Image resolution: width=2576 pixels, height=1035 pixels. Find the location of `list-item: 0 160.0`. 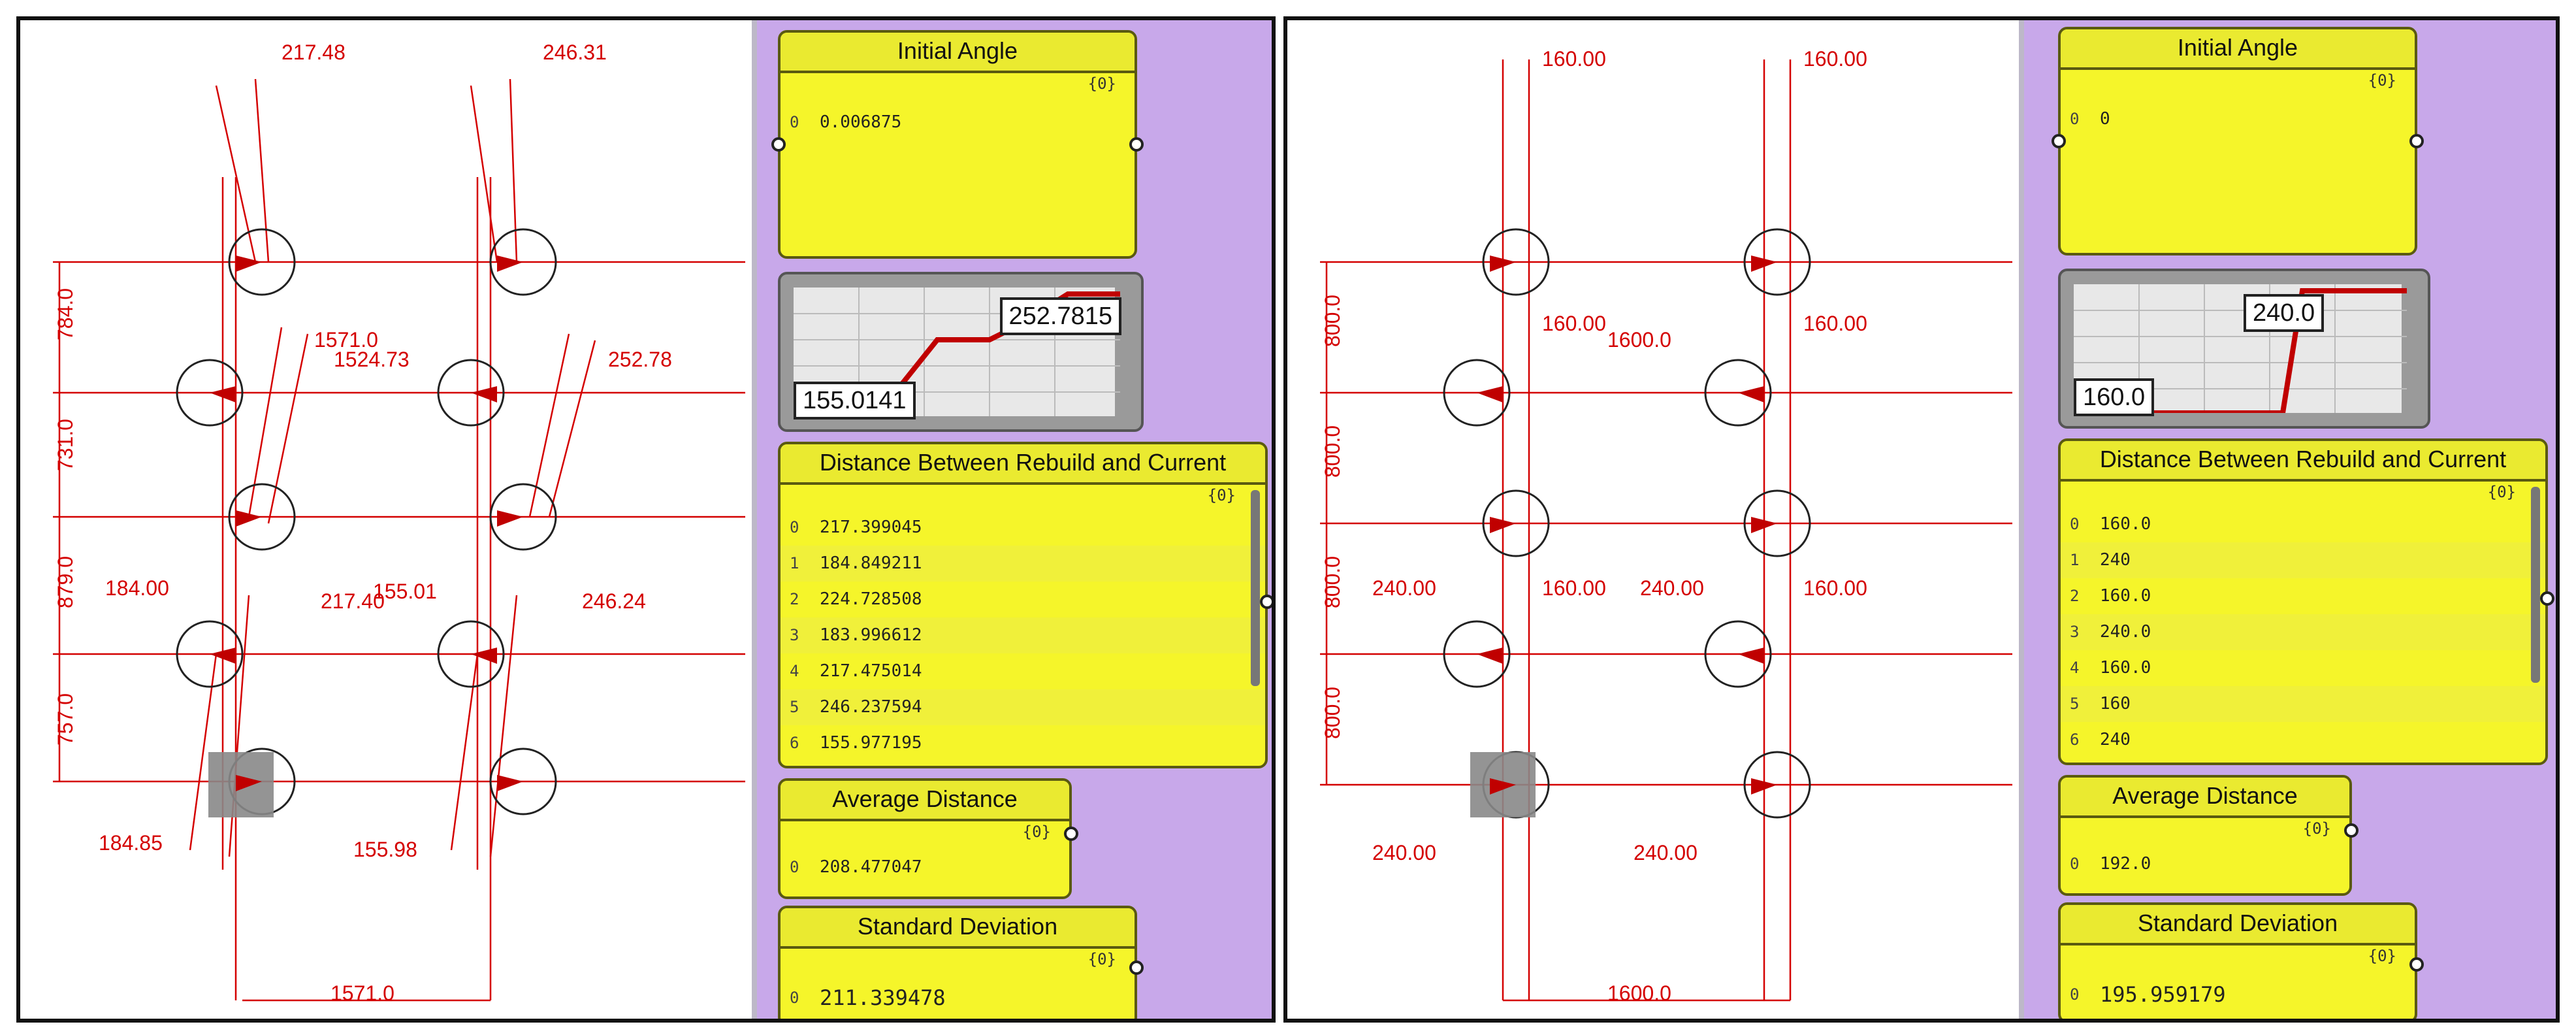

list-item: 0 160.0 is located at coordinates (2303, 524).